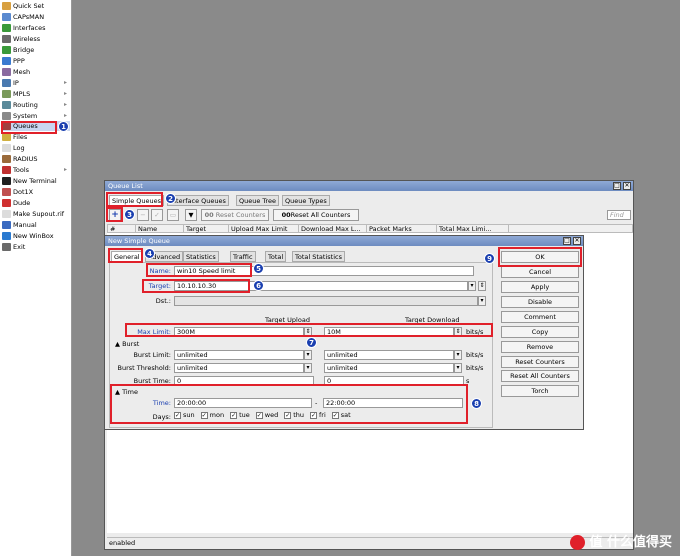 The width and height of the screenshot is (680, 556). What do you see at coordinates (212, 415) in the screenshot?
I see `day-checkbox-mon: ✓ mon` at bounding box center [212, 415].